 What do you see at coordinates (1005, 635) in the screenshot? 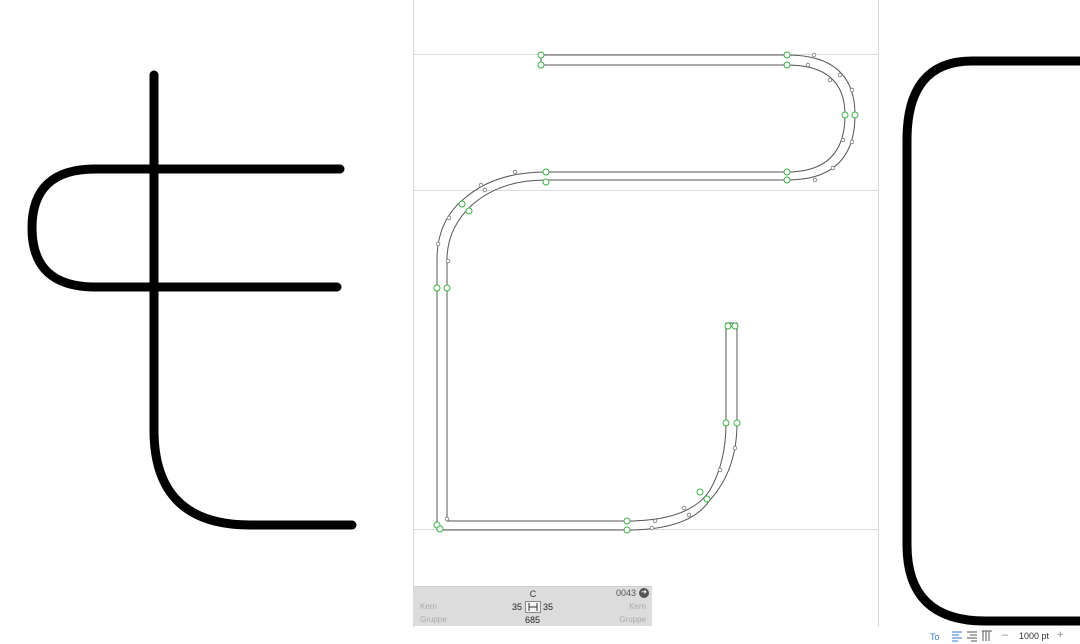
I see `zoom-out-button: –` at bounding box center [1005, 635].